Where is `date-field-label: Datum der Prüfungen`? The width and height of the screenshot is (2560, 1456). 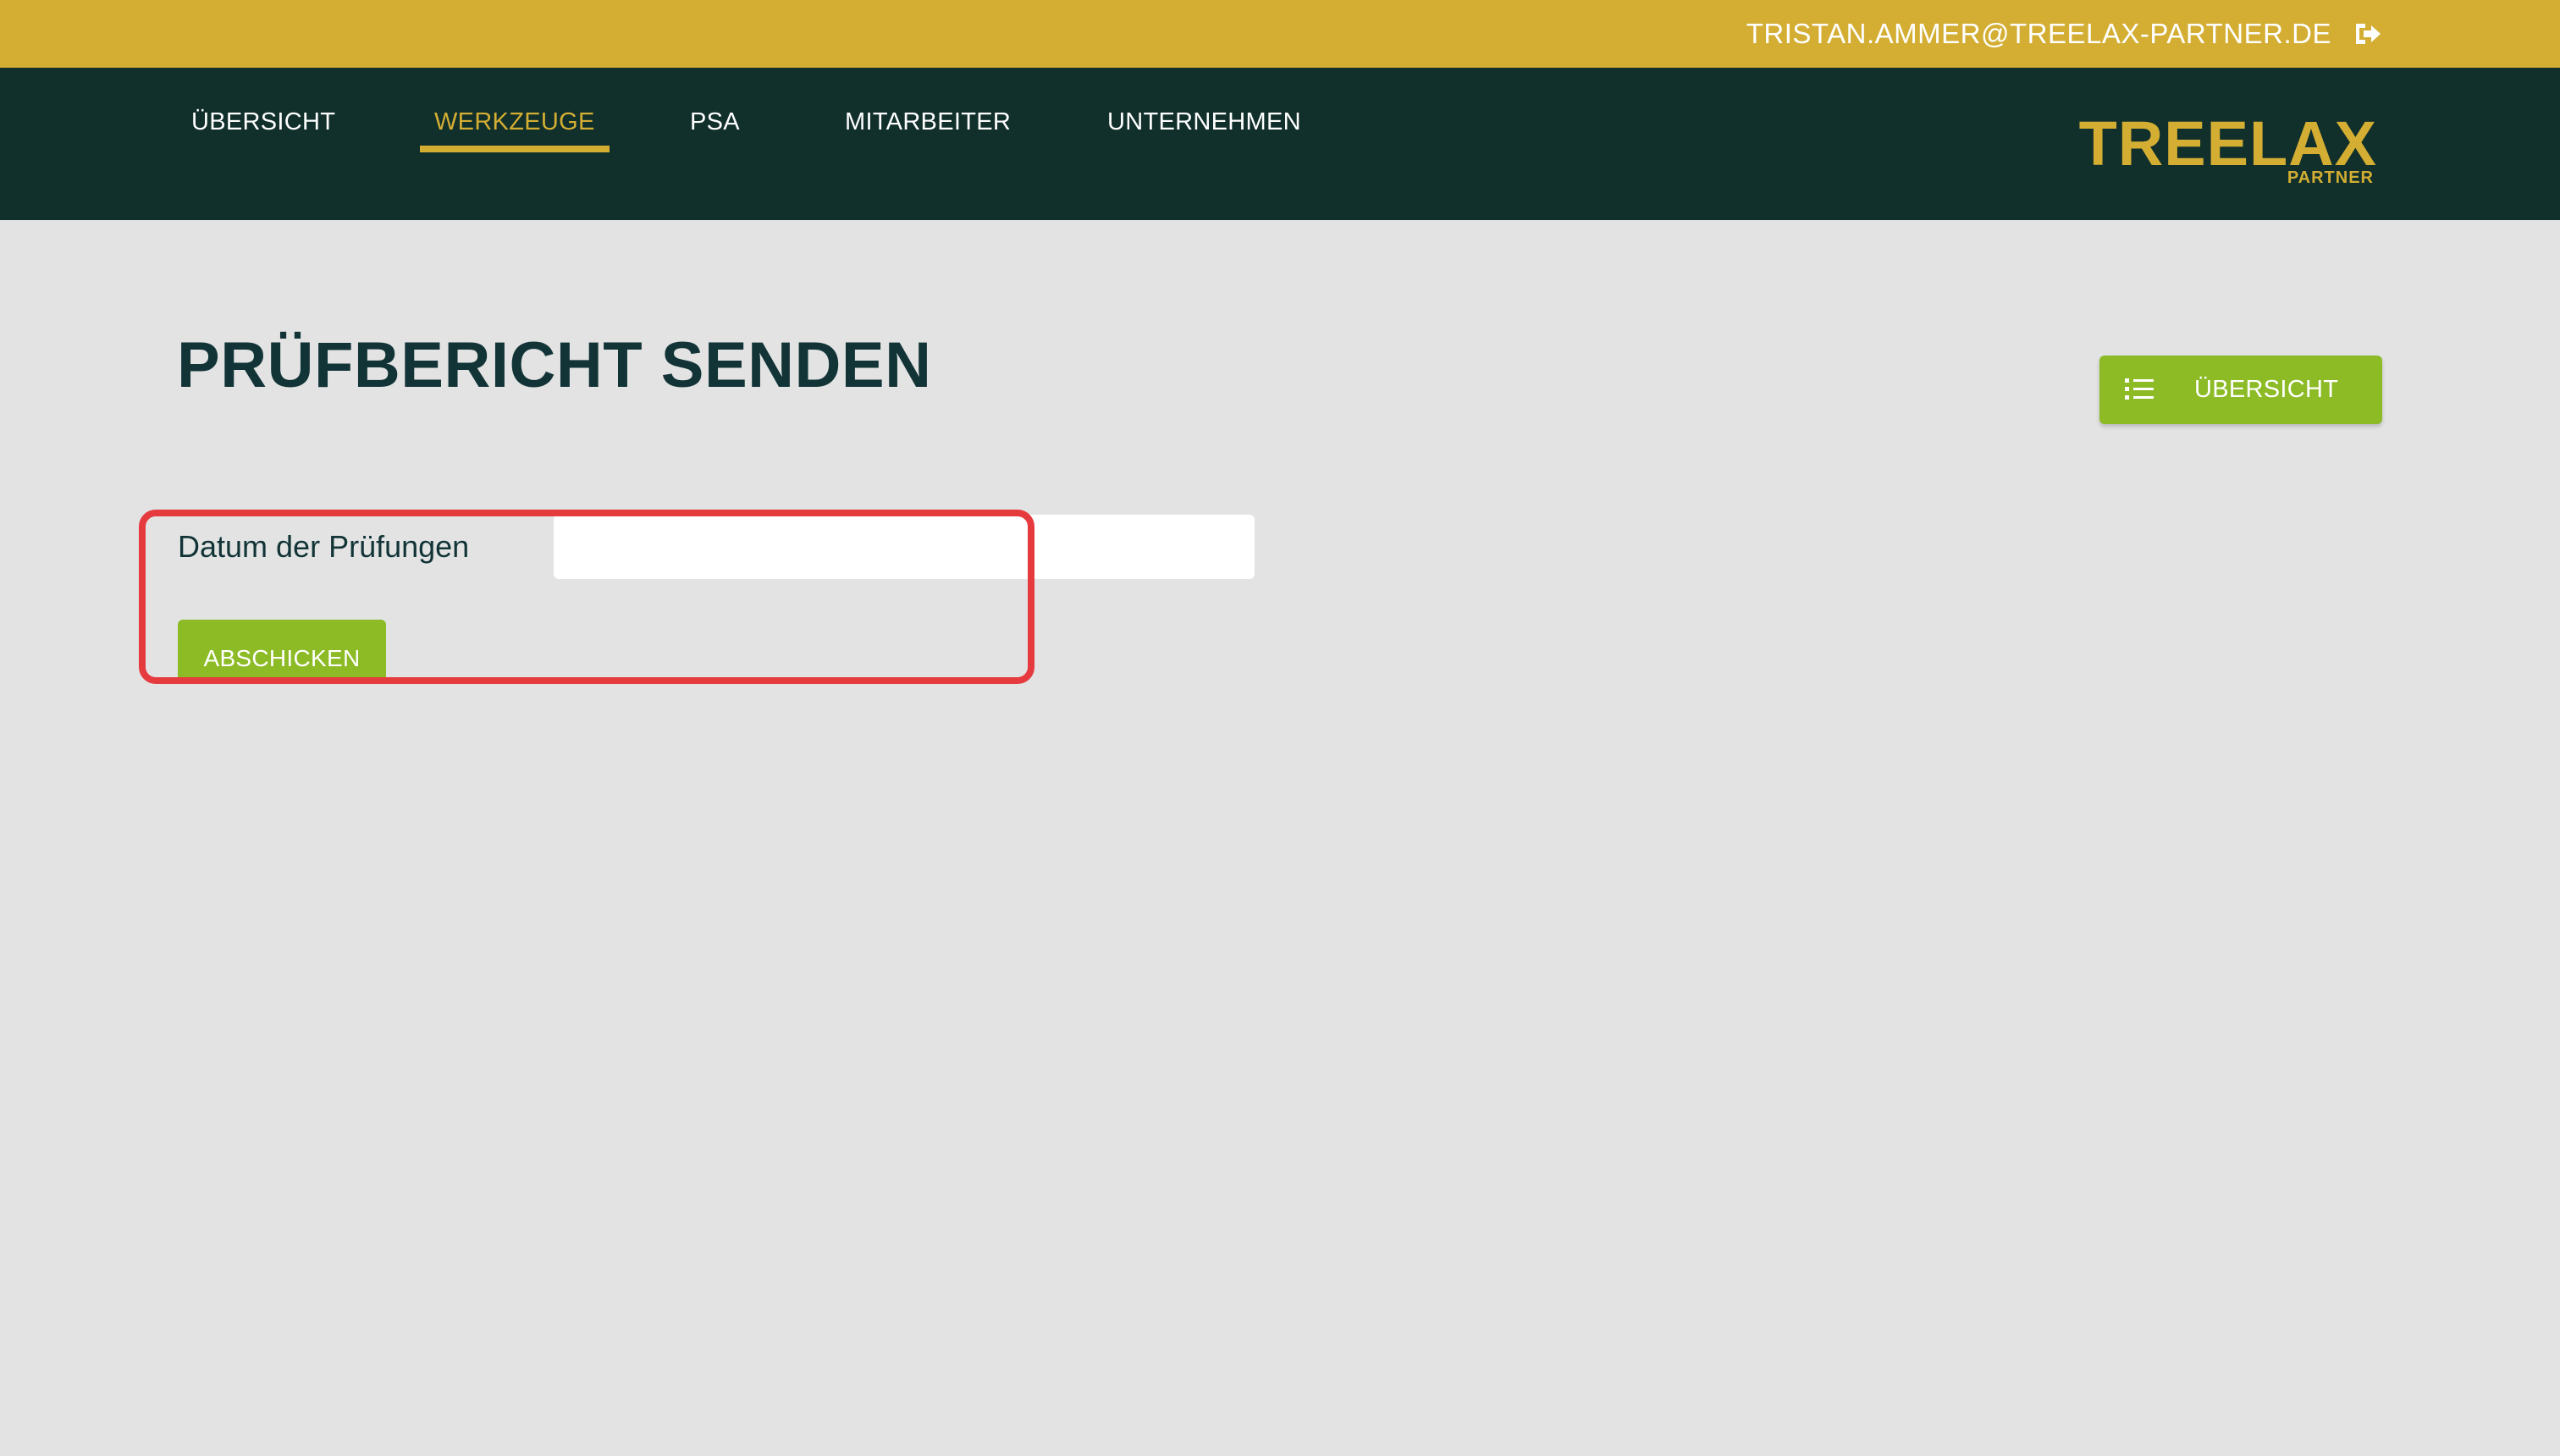 date-field-label: Datum der Prüfungen is located at coordinates (324, 546).